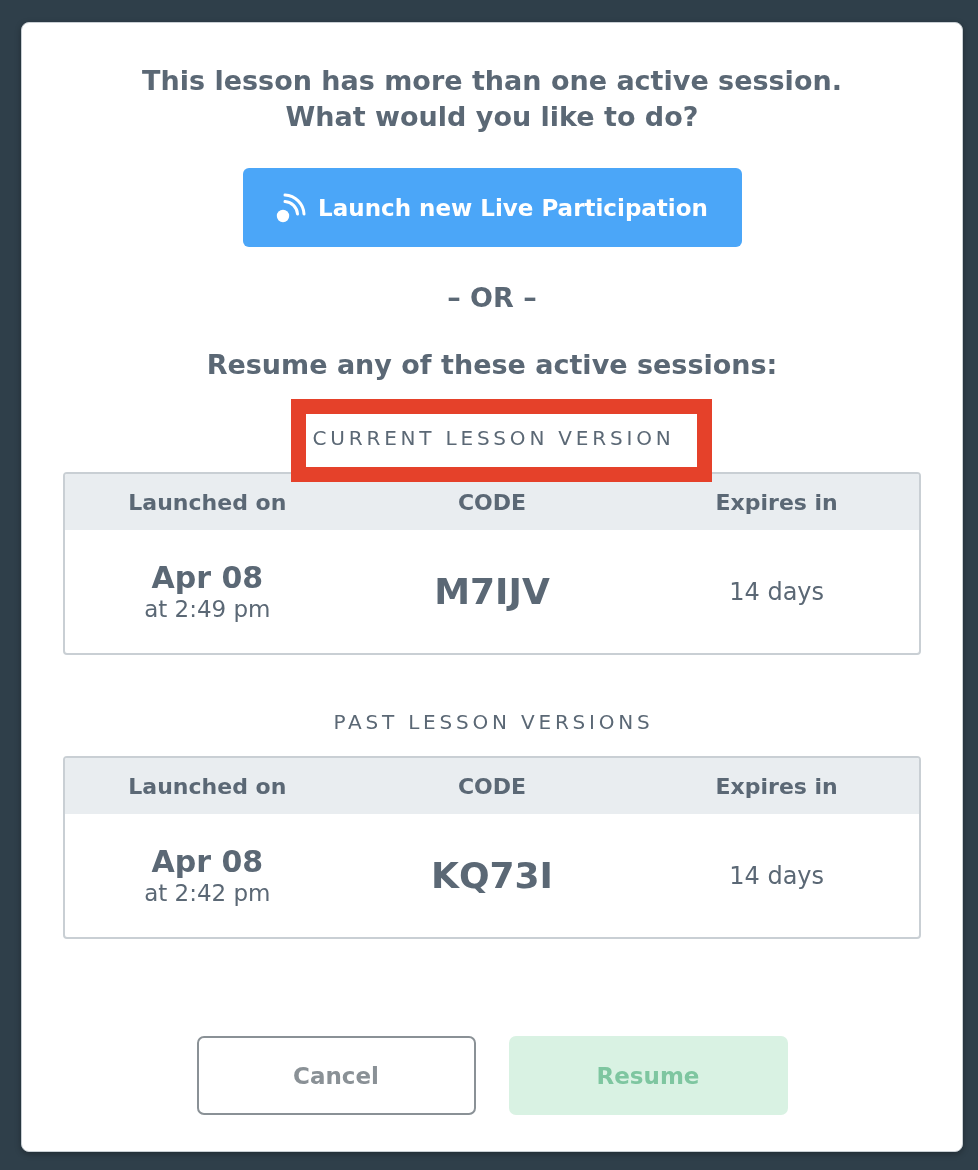 This screenshot has height=1170, width=978. What do you see at coordinates (492, 875) in the screenshot?
I see `session-code: KQ73I` at bounding box center [492, 875].